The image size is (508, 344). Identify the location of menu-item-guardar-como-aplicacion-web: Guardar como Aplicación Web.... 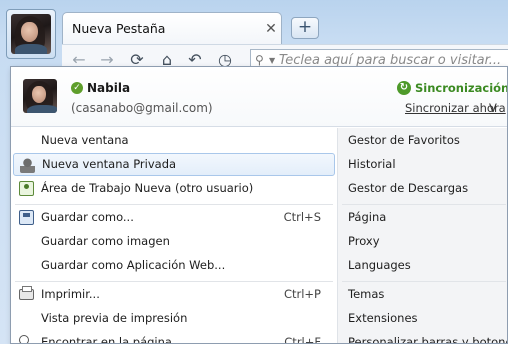
(174, 265).